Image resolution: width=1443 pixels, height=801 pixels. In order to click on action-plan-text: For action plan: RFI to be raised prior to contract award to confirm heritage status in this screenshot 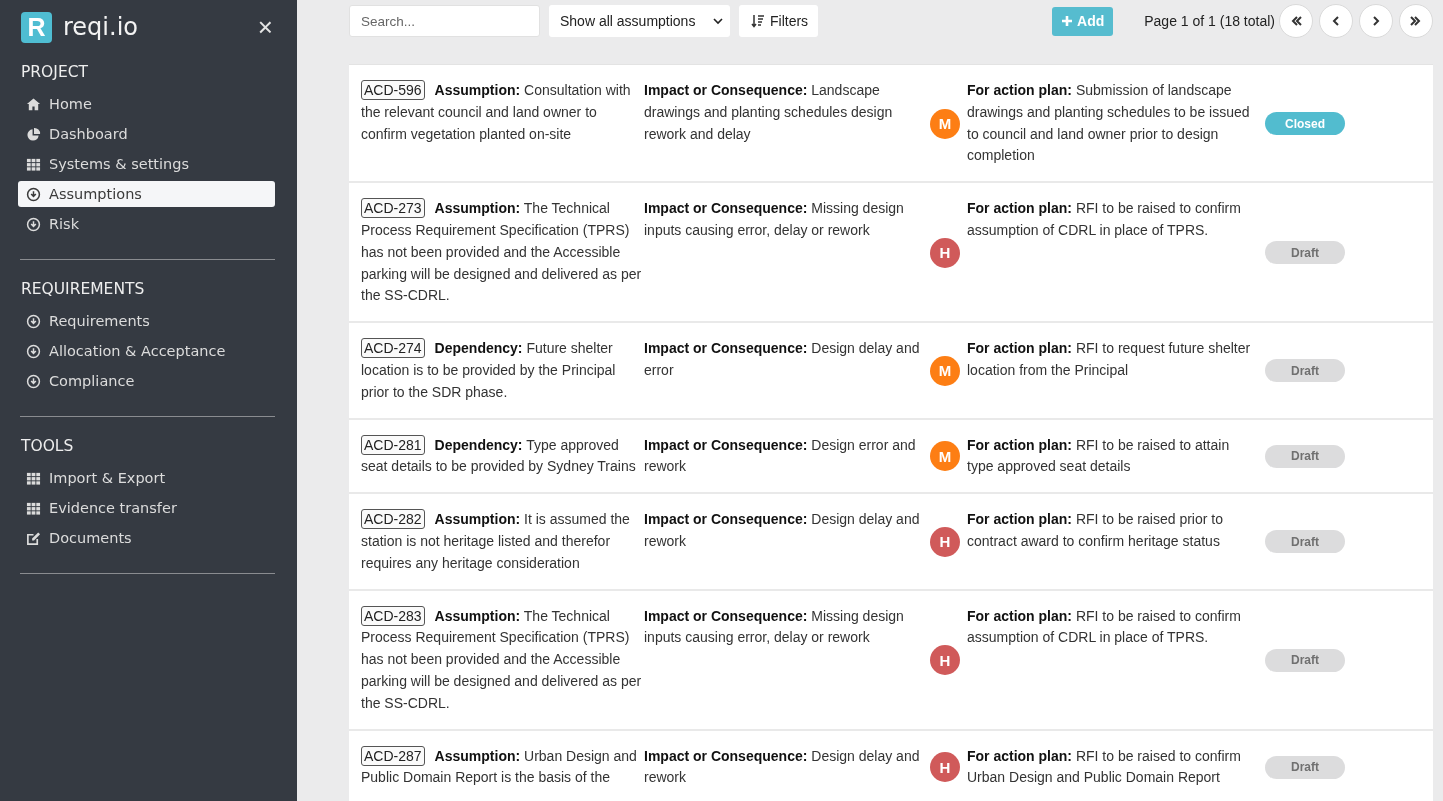, I will do `click(1095, 530)`.